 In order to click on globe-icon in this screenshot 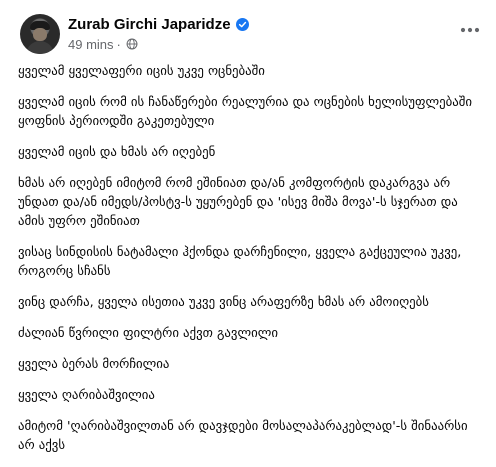, I will do `click(132, 44)`.